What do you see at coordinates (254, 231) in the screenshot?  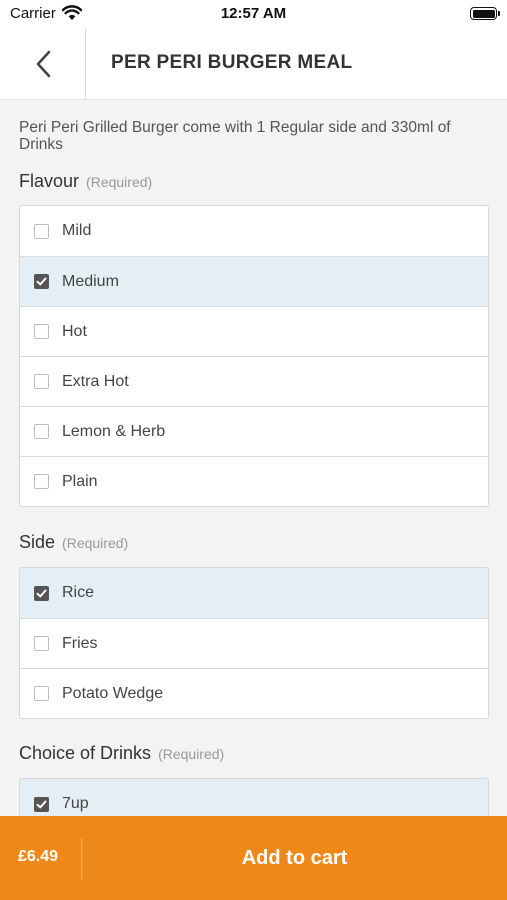 I see `option-mild: Mild` at bounding box center [254, 231].